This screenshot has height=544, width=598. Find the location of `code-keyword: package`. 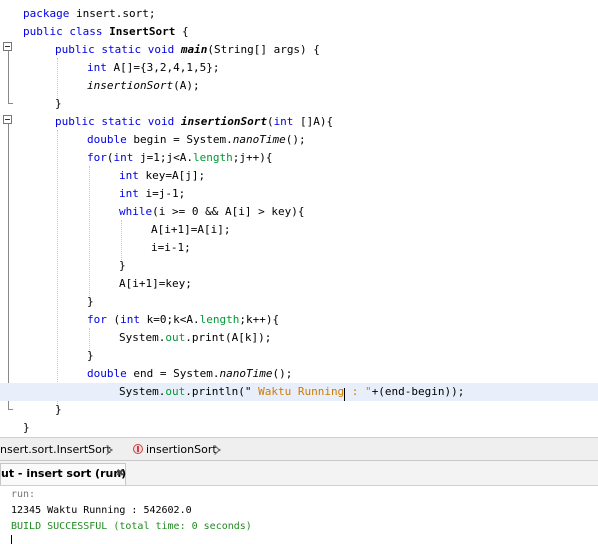

code-keyword: package is located at coordinates (46, 13).